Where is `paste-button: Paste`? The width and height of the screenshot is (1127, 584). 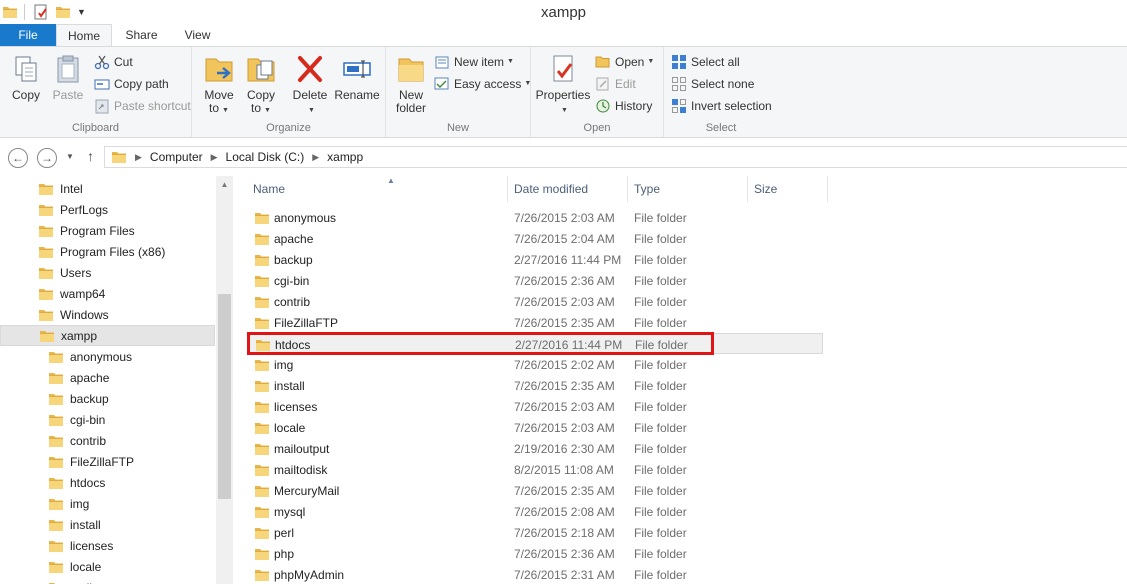
paste-button: Paste is located at coordinates (68, 77).